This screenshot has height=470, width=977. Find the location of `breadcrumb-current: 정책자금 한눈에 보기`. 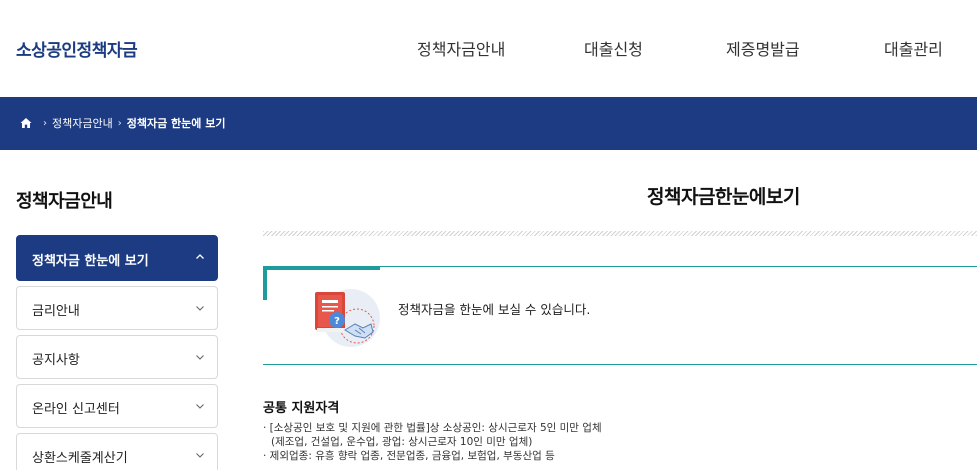

breadcrumb-current: 정책자금 한눈에 보기 is located at coordinates (176, 123).